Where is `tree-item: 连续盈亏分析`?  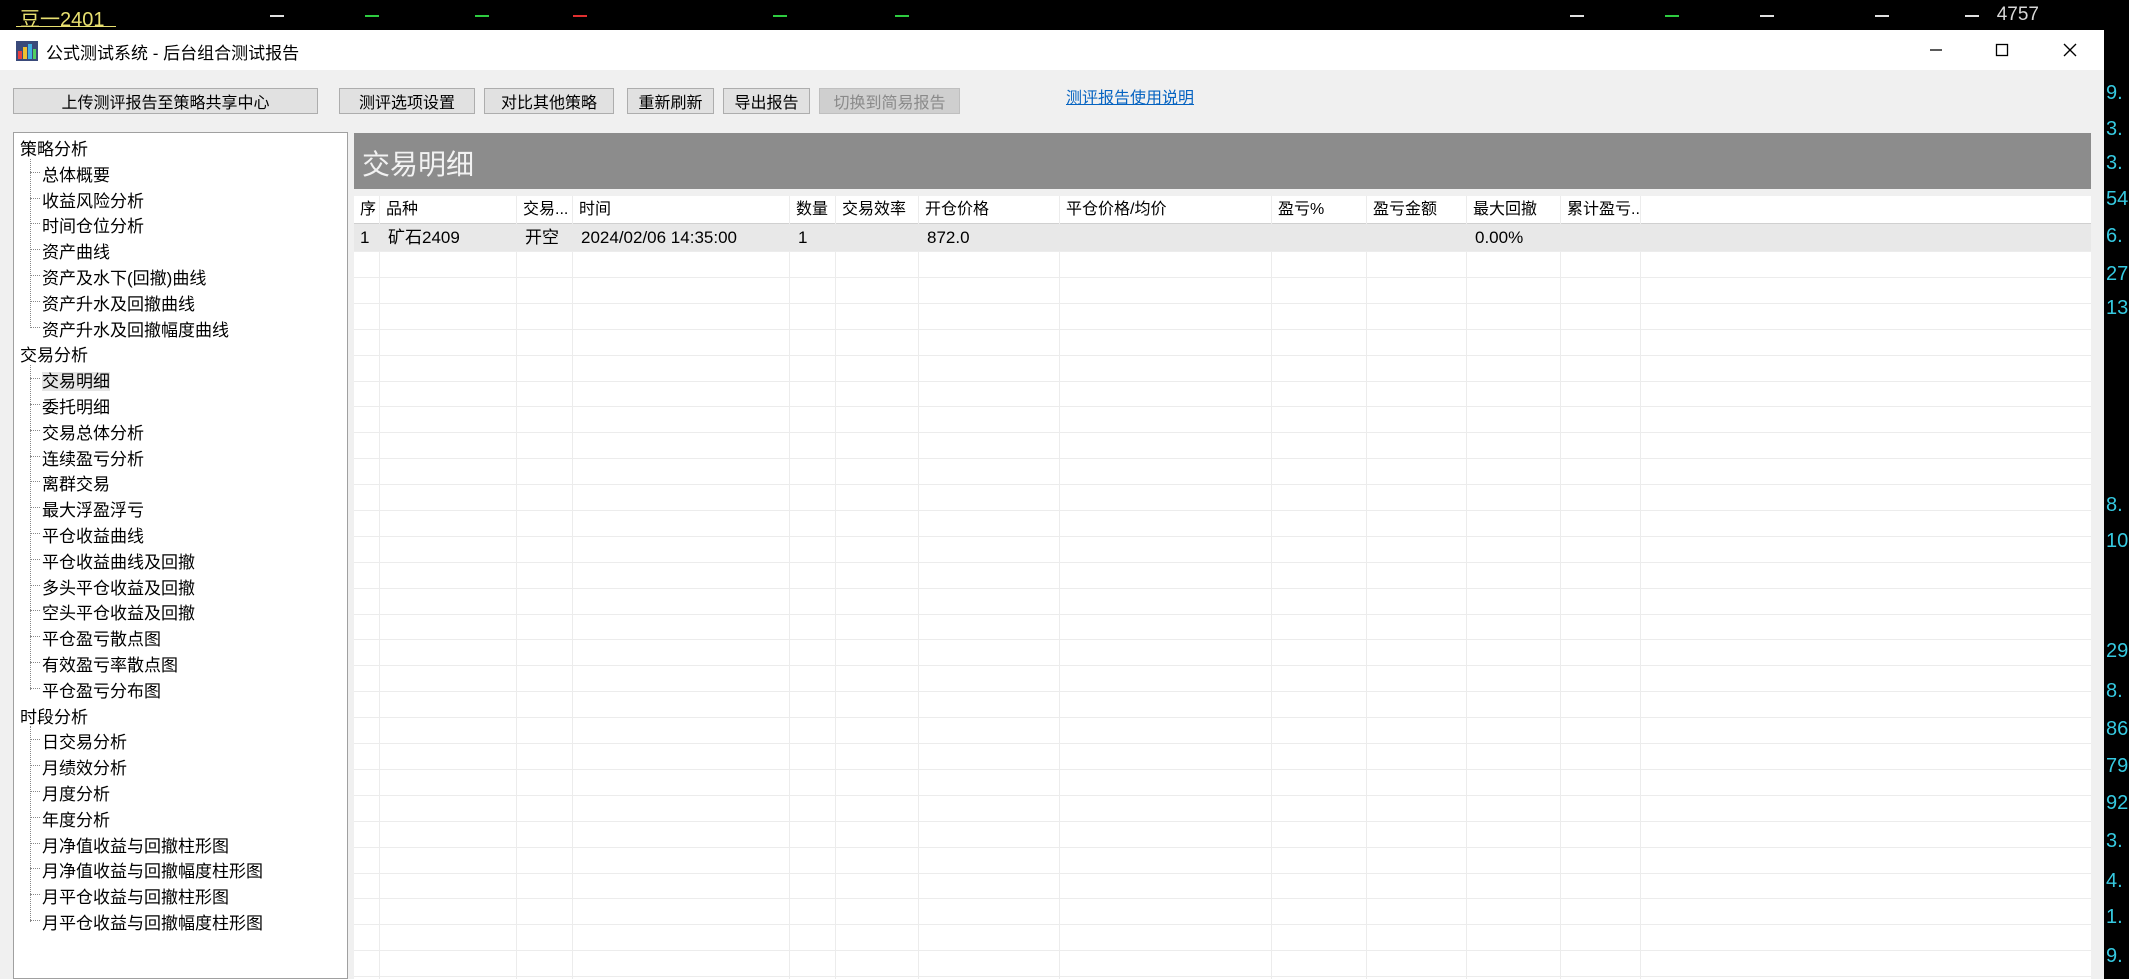
tree-item: 连续盈亏分析 is located at coordinates (87, 457).